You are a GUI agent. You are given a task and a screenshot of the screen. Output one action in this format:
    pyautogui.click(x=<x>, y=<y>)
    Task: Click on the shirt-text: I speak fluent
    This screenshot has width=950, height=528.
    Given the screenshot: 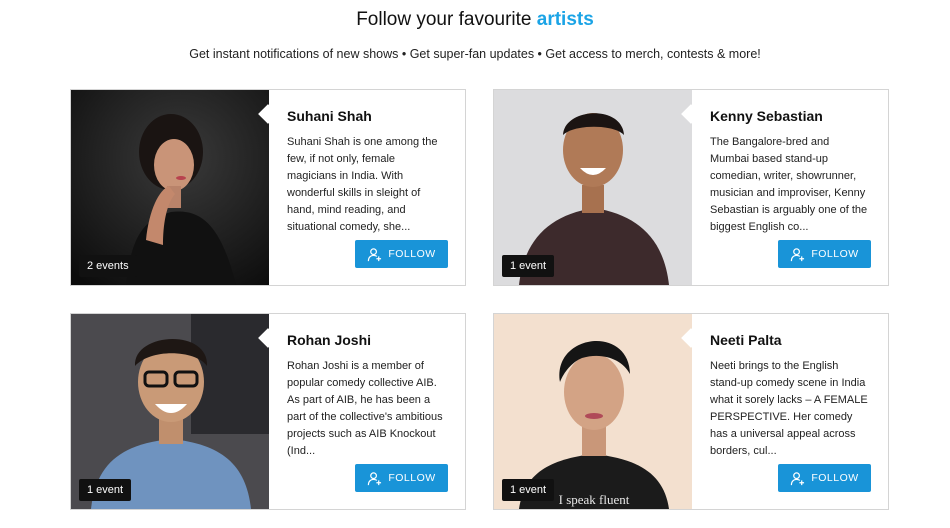 What is the action you would take?
    pyautogui.click(x=594, y=499)
    